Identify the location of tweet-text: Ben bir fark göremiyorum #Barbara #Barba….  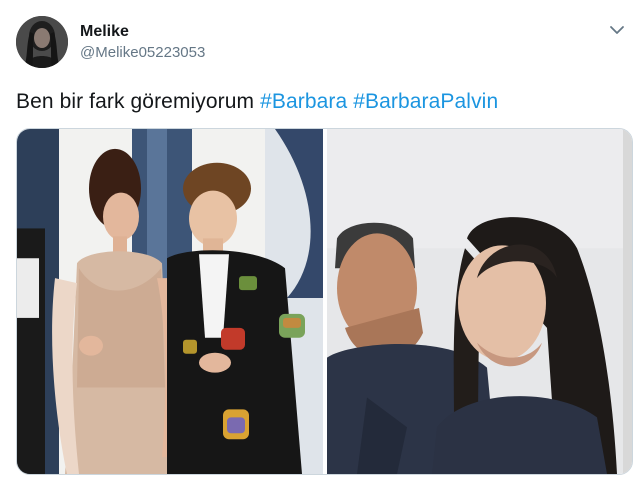
(257, 102).